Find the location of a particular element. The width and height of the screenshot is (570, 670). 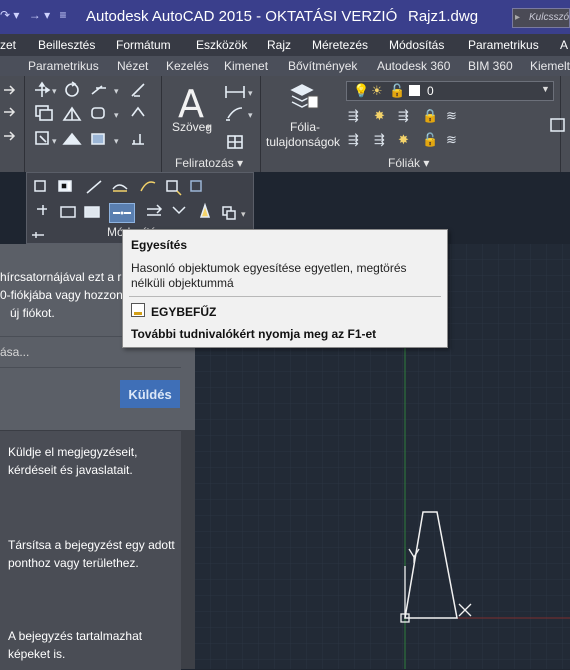

join-icon is located at coordinates (122, 213).